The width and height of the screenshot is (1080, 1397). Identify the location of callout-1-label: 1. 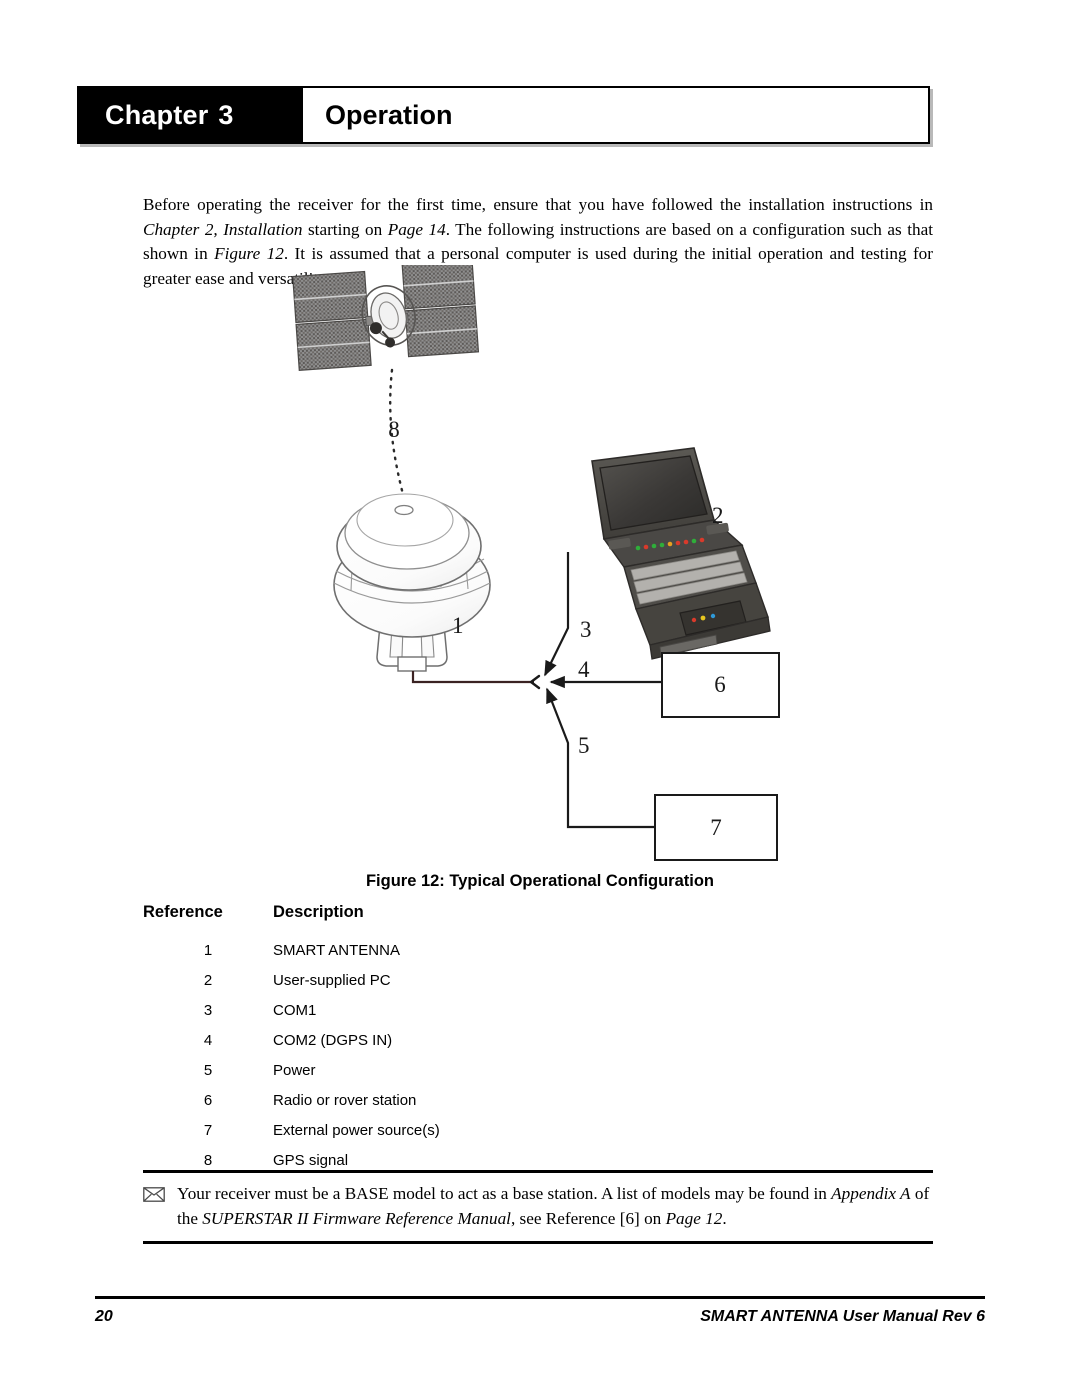
(458, 625).